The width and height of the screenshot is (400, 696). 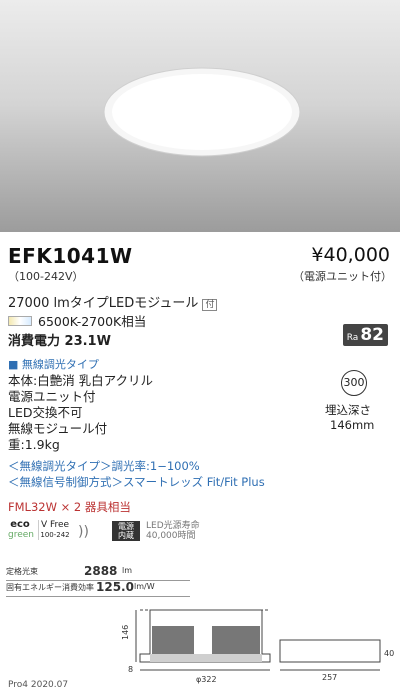 What do you see at coordinates (342, 276) in the screenshot?
I see `price-note: （電源ユニット付）` at bounding box center [342, 276].